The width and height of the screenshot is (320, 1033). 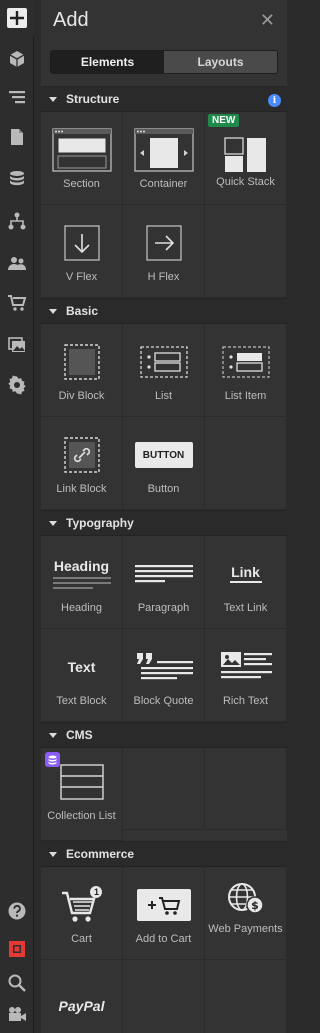 What do you see at coordinates (17, 516) in the screenshot?
I see `left-toolbar` at bounding box center [17, 516].